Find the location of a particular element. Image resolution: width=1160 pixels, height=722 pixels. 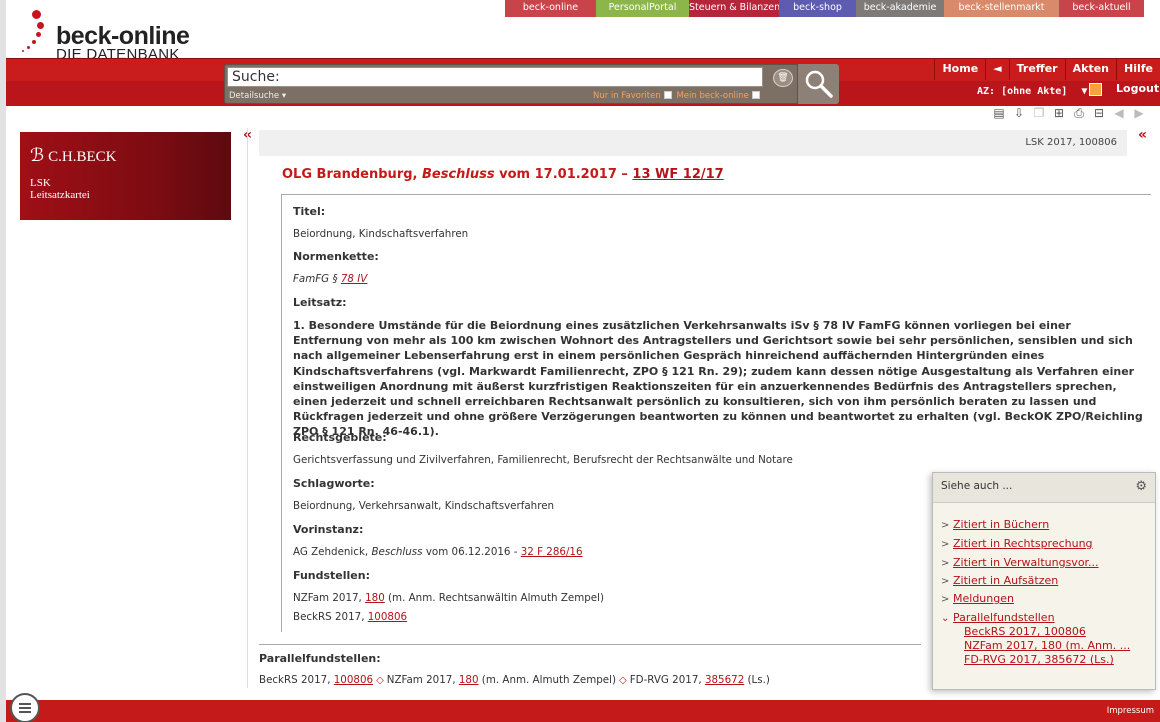

search-input: Suche: is located at coordinates (495, 77).